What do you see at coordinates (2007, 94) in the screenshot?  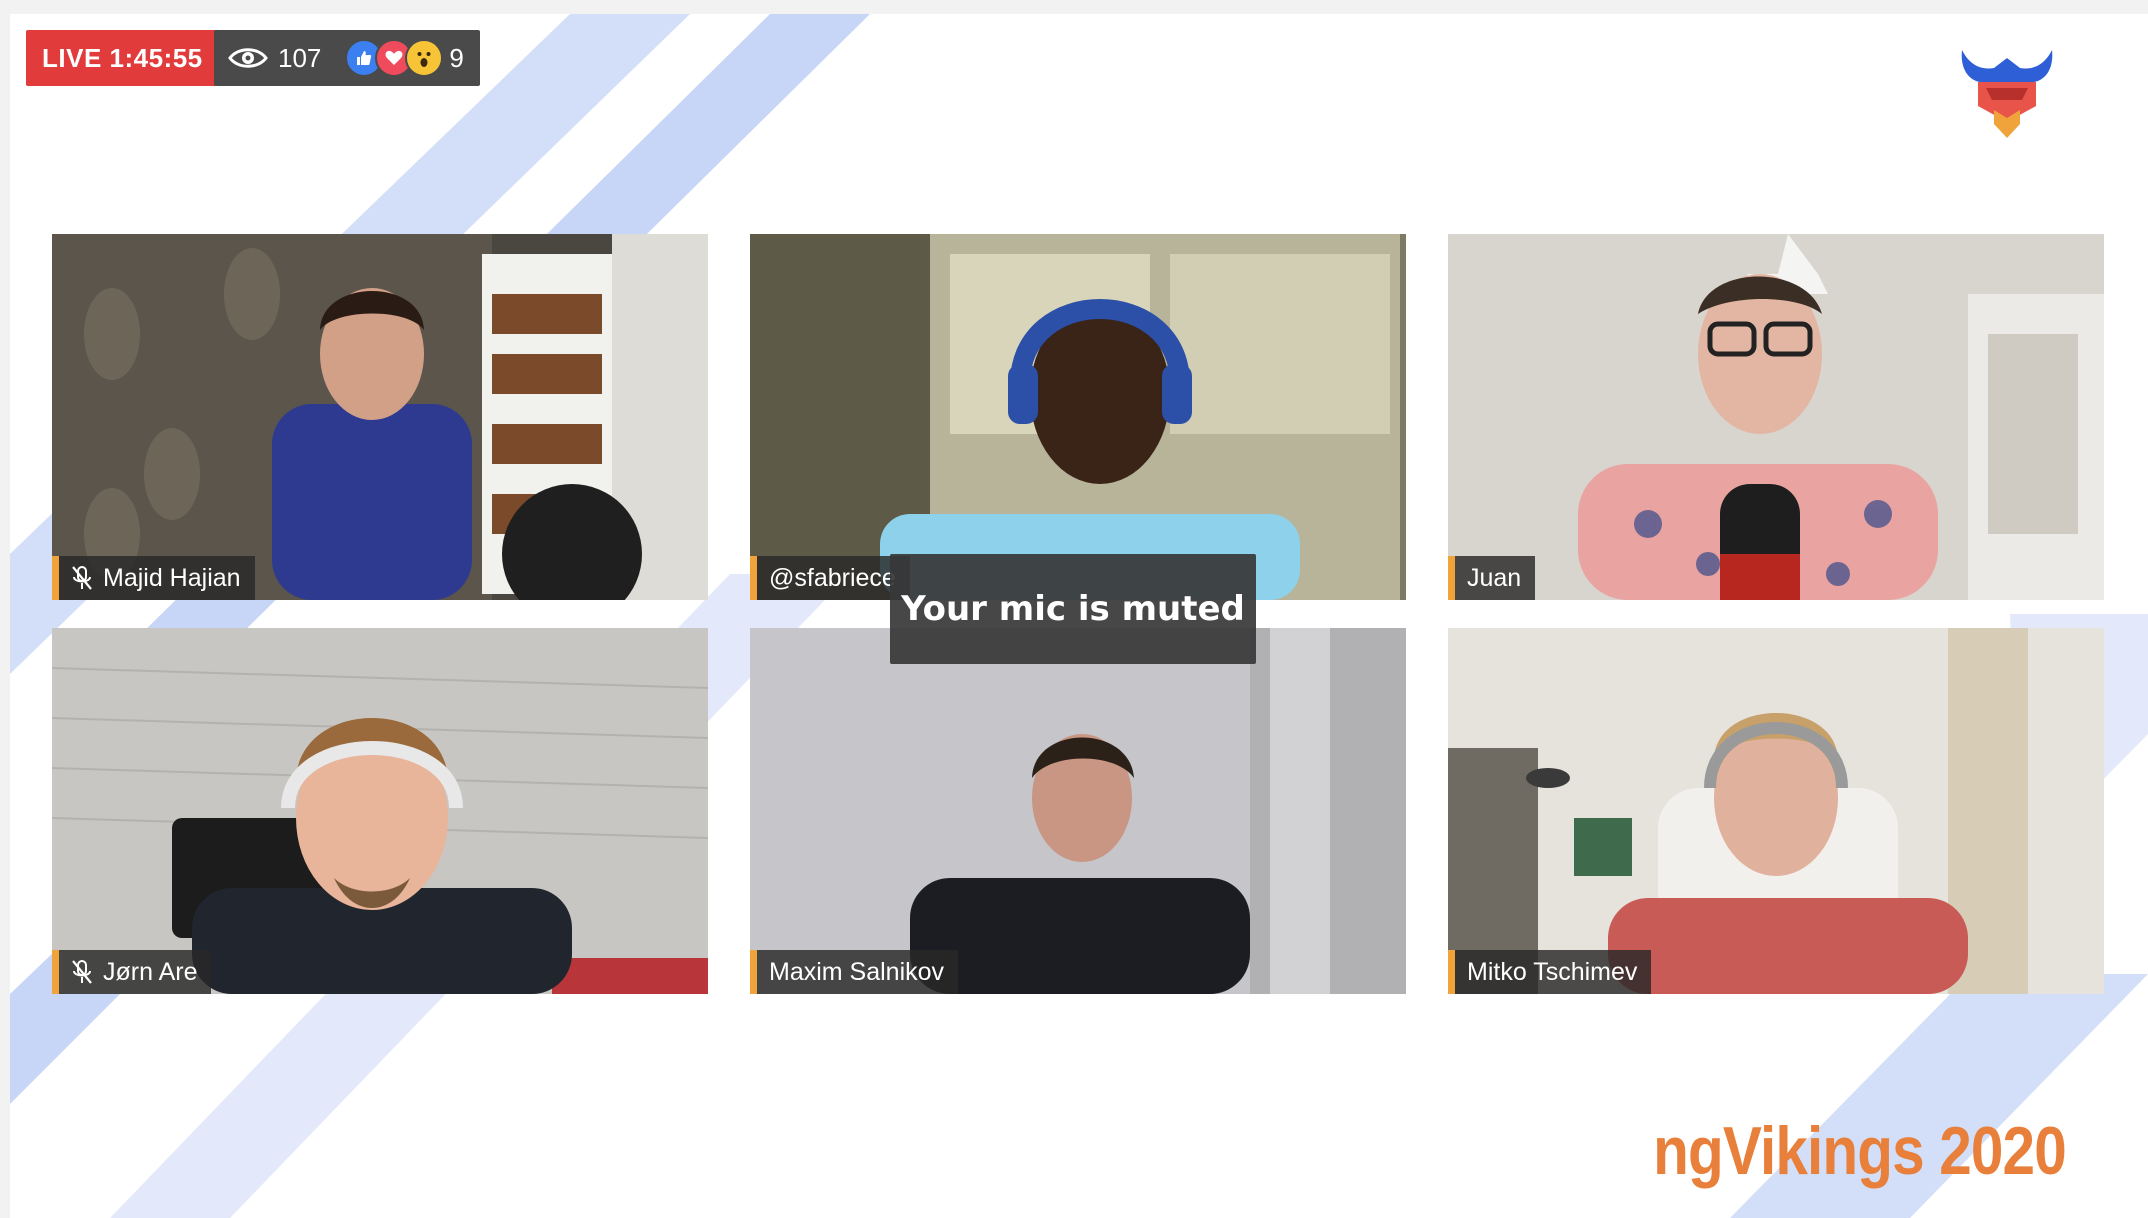 I see `viking-helmet-logo` at bounding box center [2007, 94].